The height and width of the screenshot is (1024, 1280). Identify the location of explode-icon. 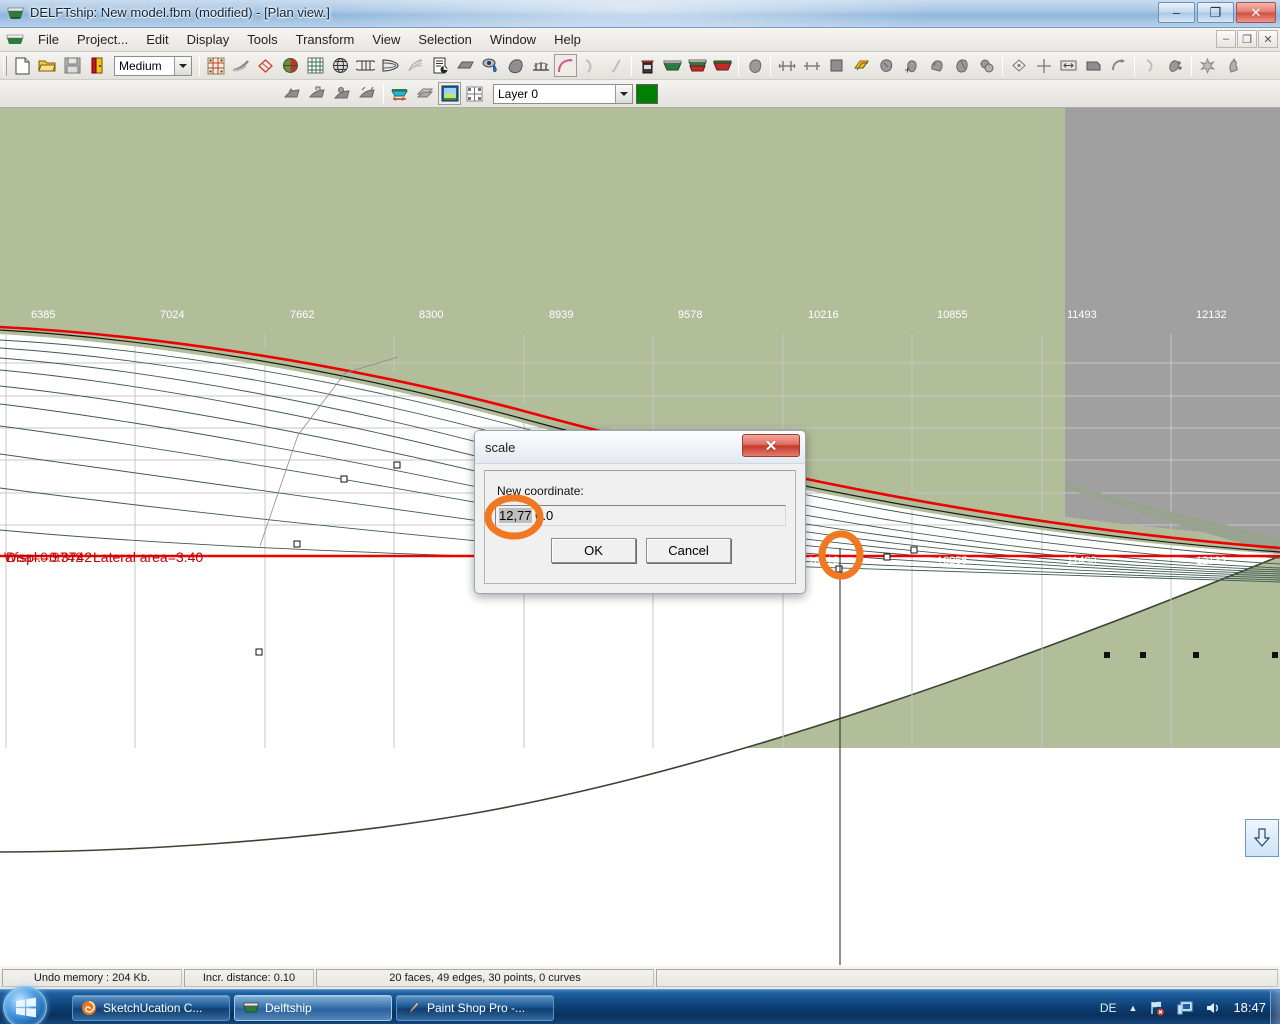
(1207, 65).